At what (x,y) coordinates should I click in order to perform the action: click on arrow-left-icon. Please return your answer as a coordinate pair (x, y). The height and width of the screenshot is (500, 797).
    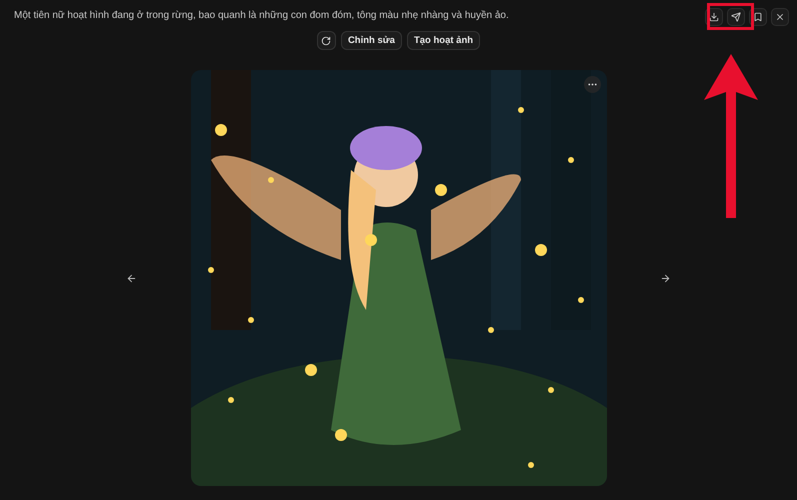
    Looking at the image, I should click on (131, 278).